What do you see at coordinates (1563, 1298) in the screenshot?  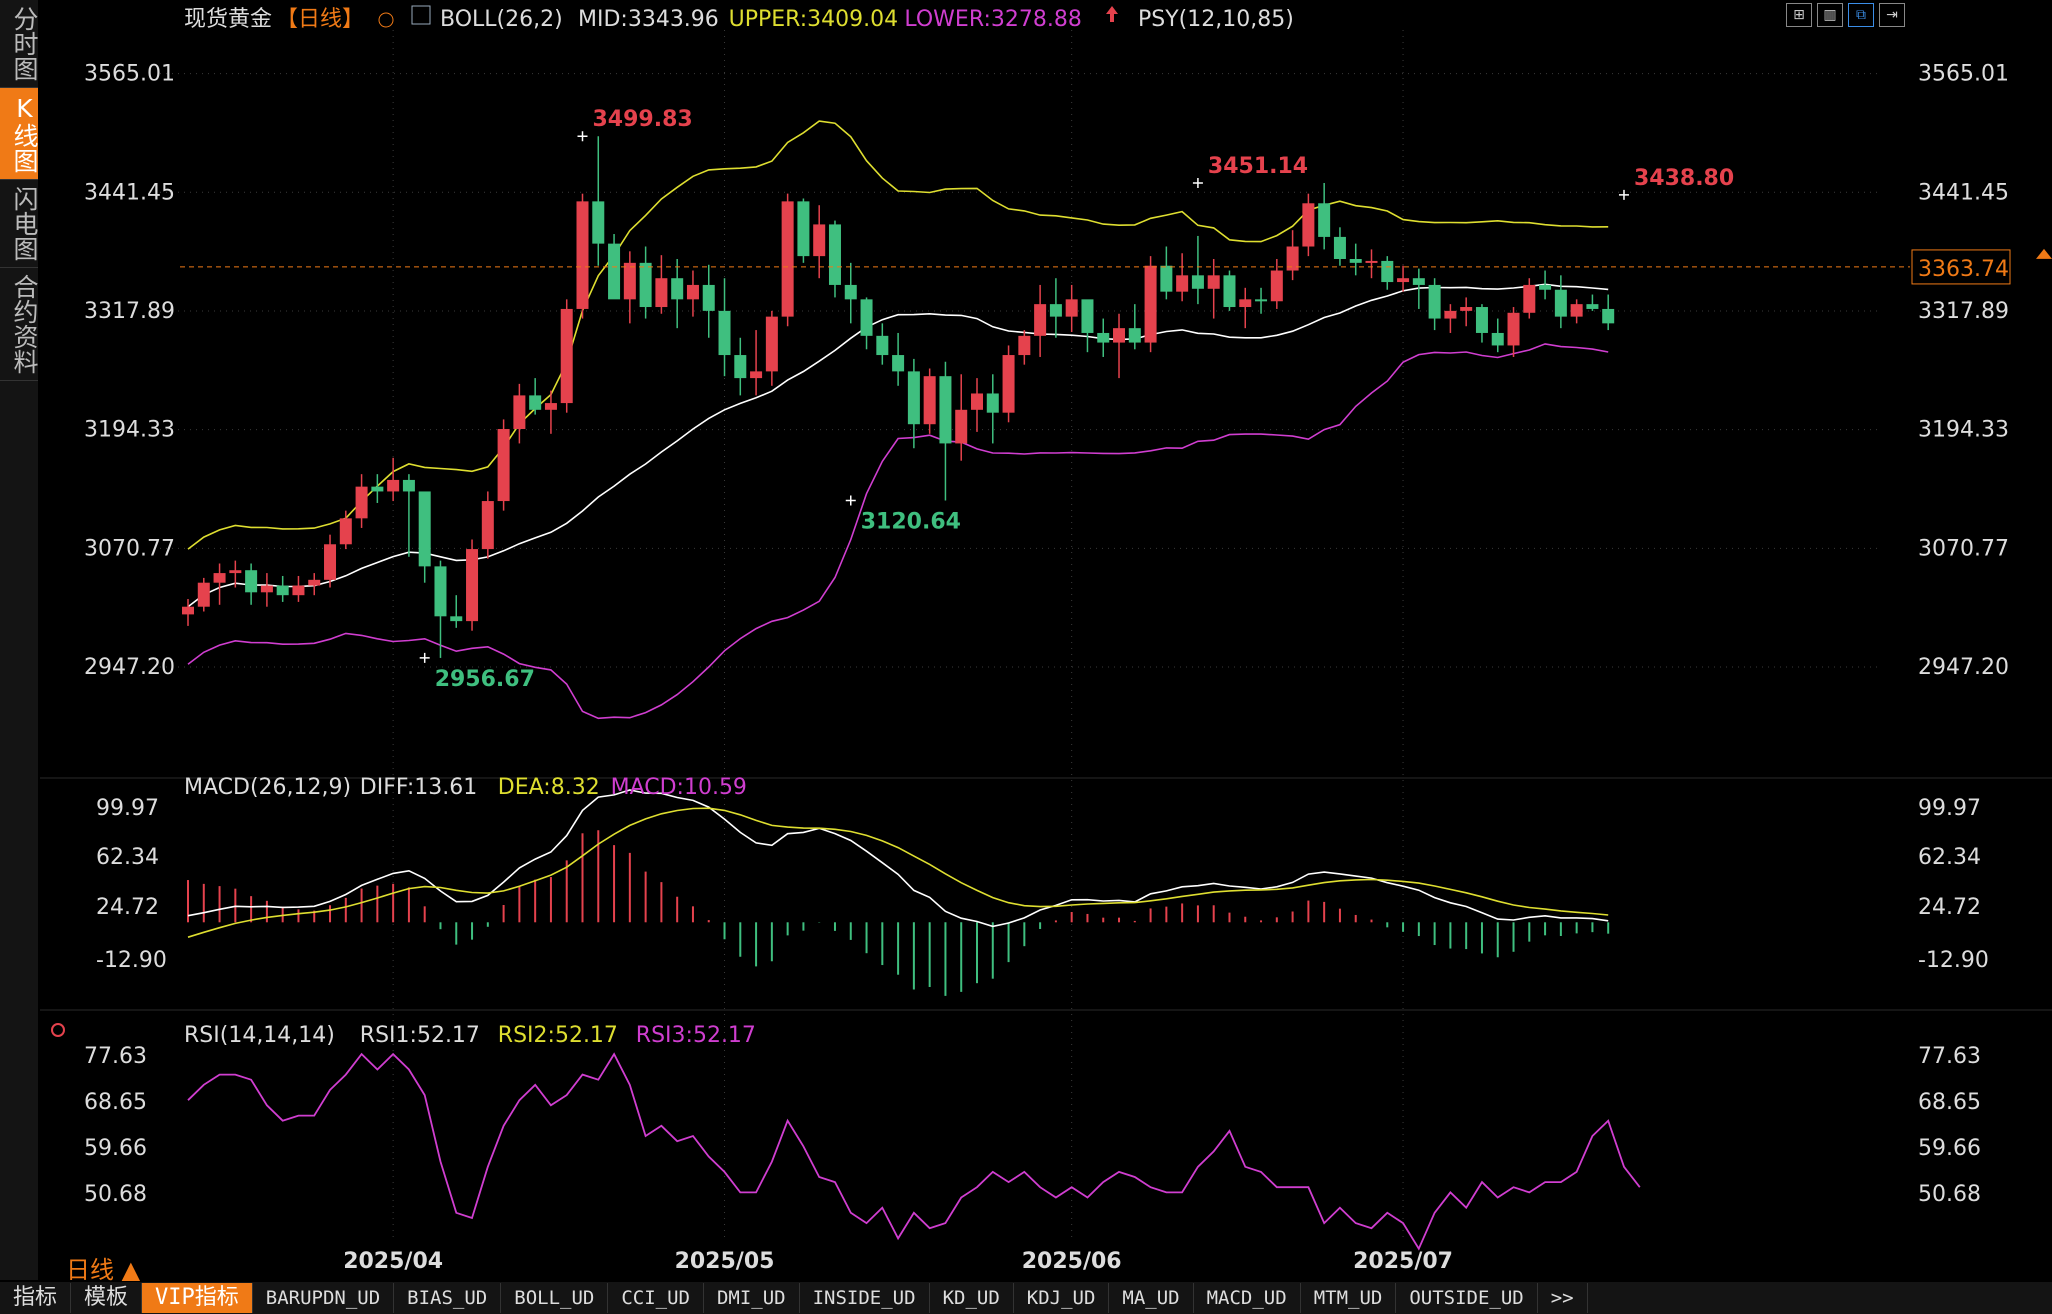 I see `indicator-tab: >>` at bounding box center [1563, 1298].